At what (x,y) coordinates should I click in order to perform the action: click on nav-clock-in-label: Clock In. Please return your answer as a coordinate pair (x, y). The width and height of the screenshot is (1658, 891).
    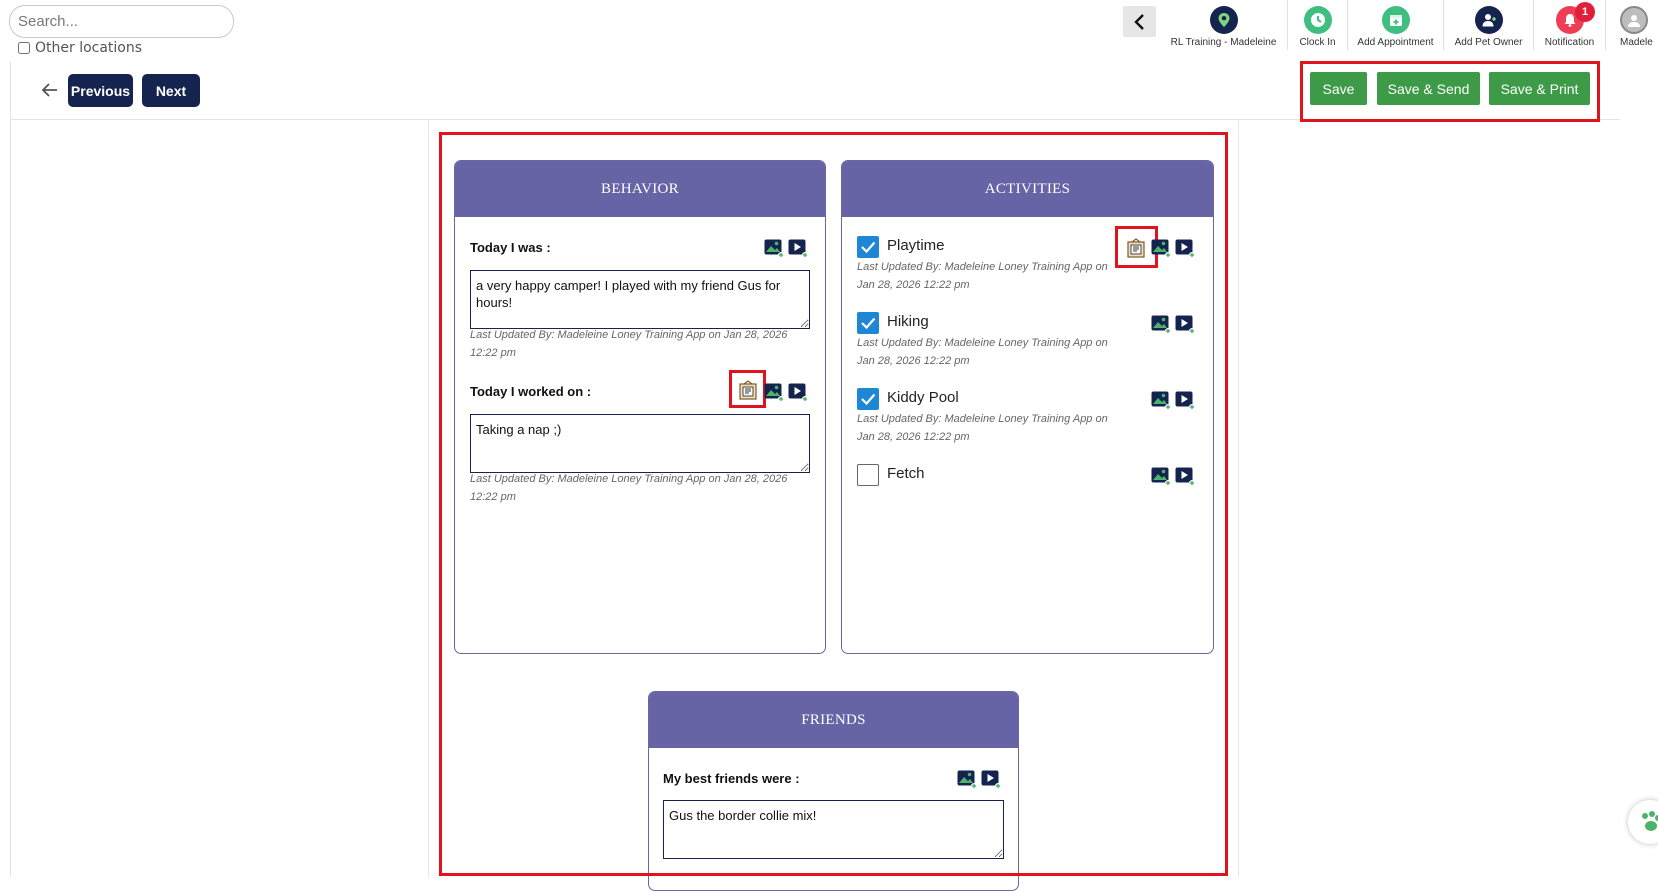
    Looking at the image, I should click on (1317, 42).